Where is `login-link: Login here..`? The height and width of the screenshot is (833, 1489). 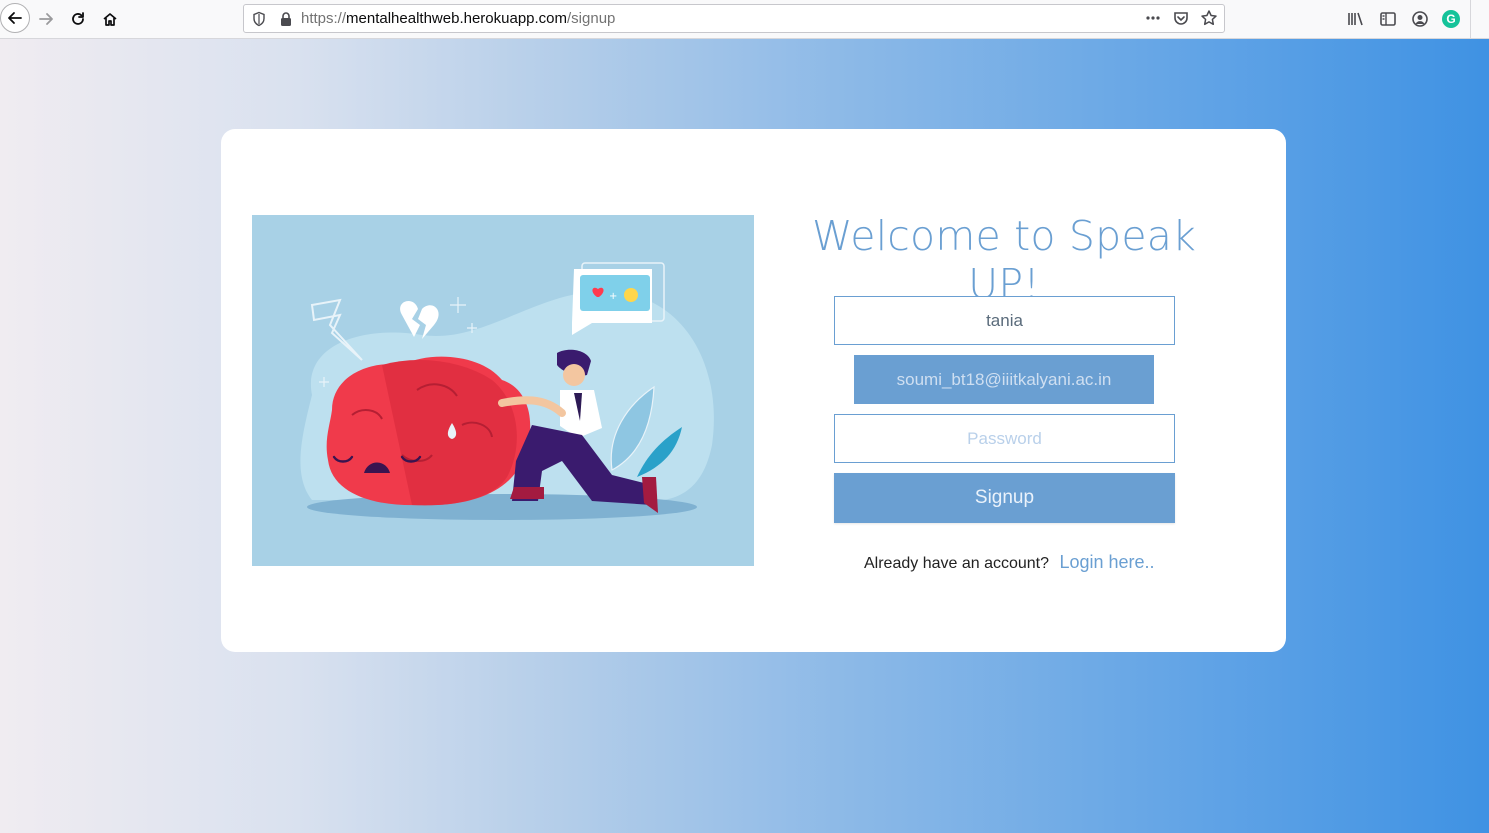
login-link: Login here.. is located at coordinates (1106, 562).